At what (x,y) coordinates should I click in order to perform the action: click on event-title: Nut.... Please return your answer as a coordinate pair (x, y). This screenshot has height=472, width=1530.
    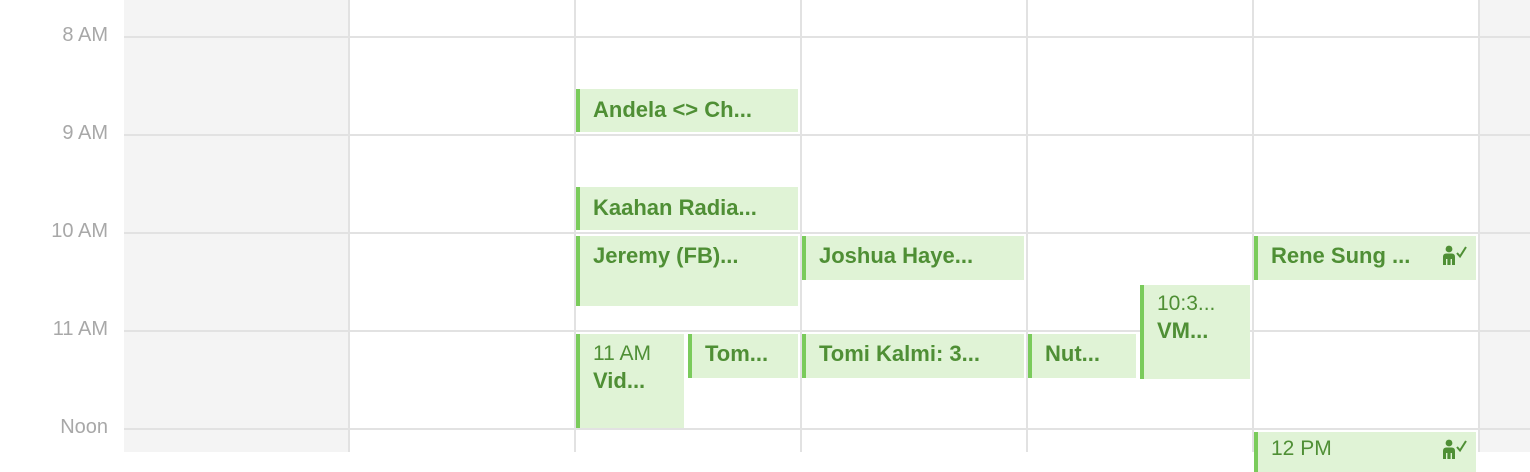
    Looking at the image, I should click on (1072, 353).